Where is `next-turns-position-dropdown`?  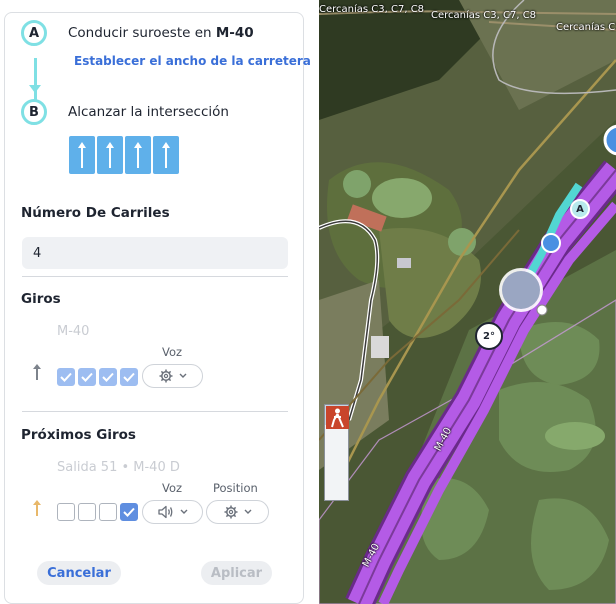
next-turns-position-dropdown is located at coordinates (237, 512).